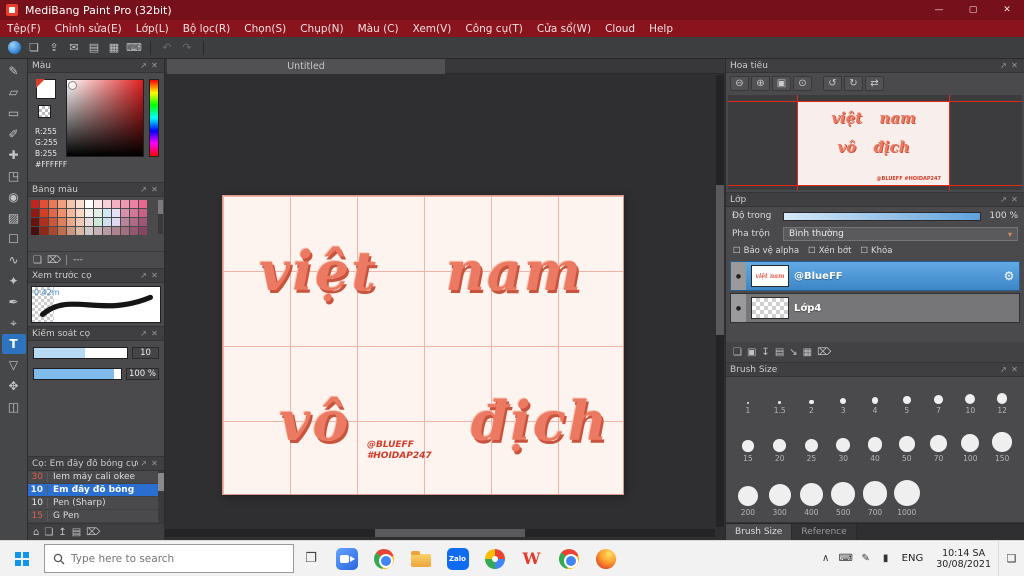 The width and height of the screenshot is (1024, 576). Describe the element at coordinates (14, 176) in the screenshot. I see `transform-tool: ◳` at that location.